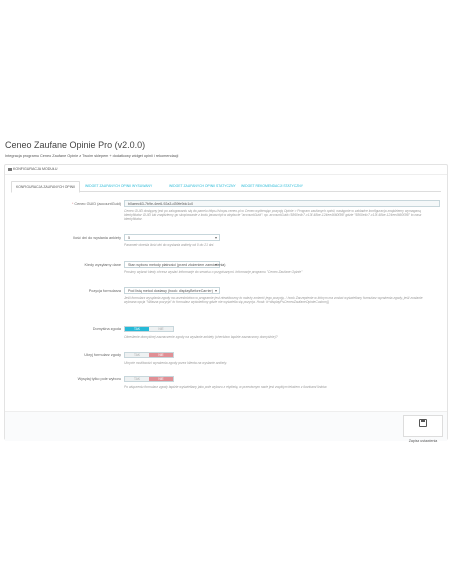 This screenshot has width=452, height=584. What do you see at coordinates (282, 203) in the screenshot?
I see `guid-input: b0aeec63-7b9e-4ee6-92a3-d39fe9dc1c0` at bounding box center [282, 203].